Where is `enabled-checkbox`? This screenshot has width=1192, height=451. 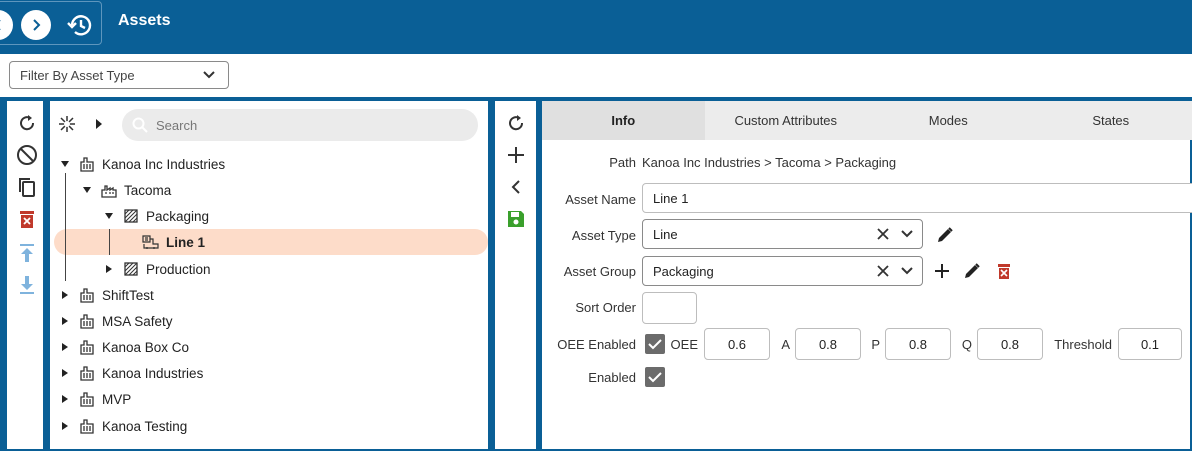
enabled-checkbox is located at coordinates (655, 377).